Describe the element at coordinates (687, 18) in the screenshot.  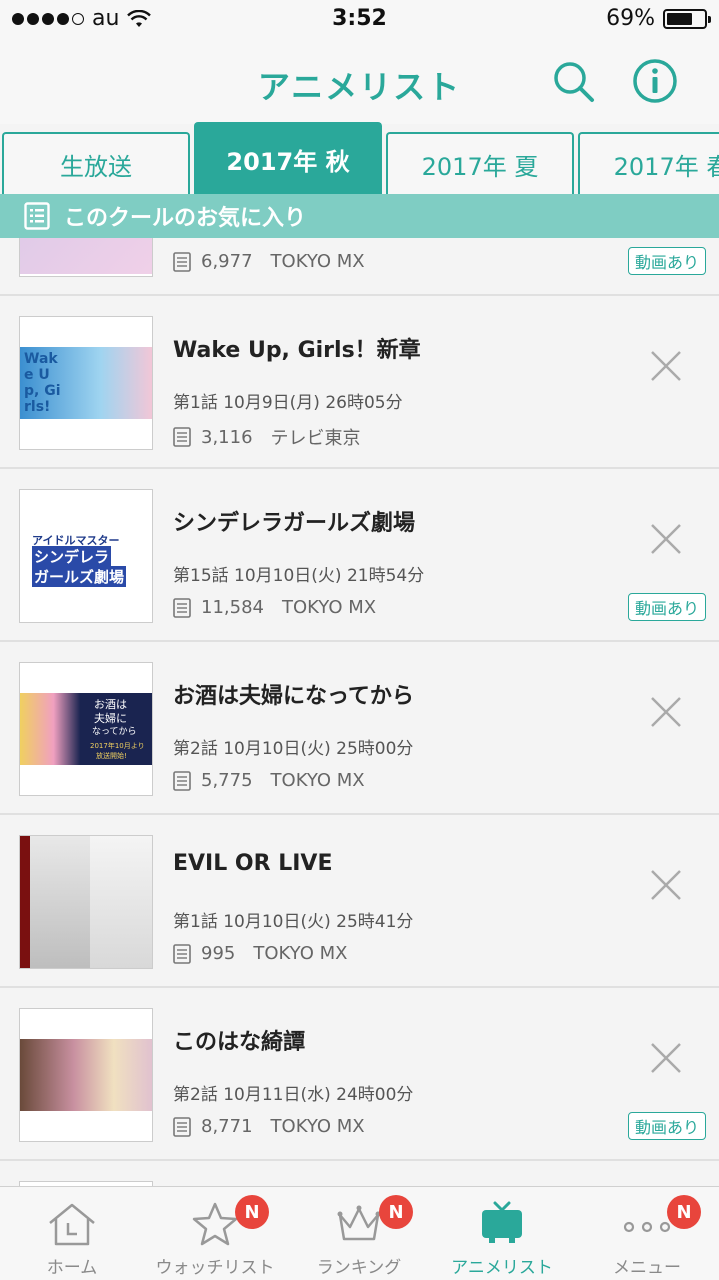
I see `battery-icon` at that location.